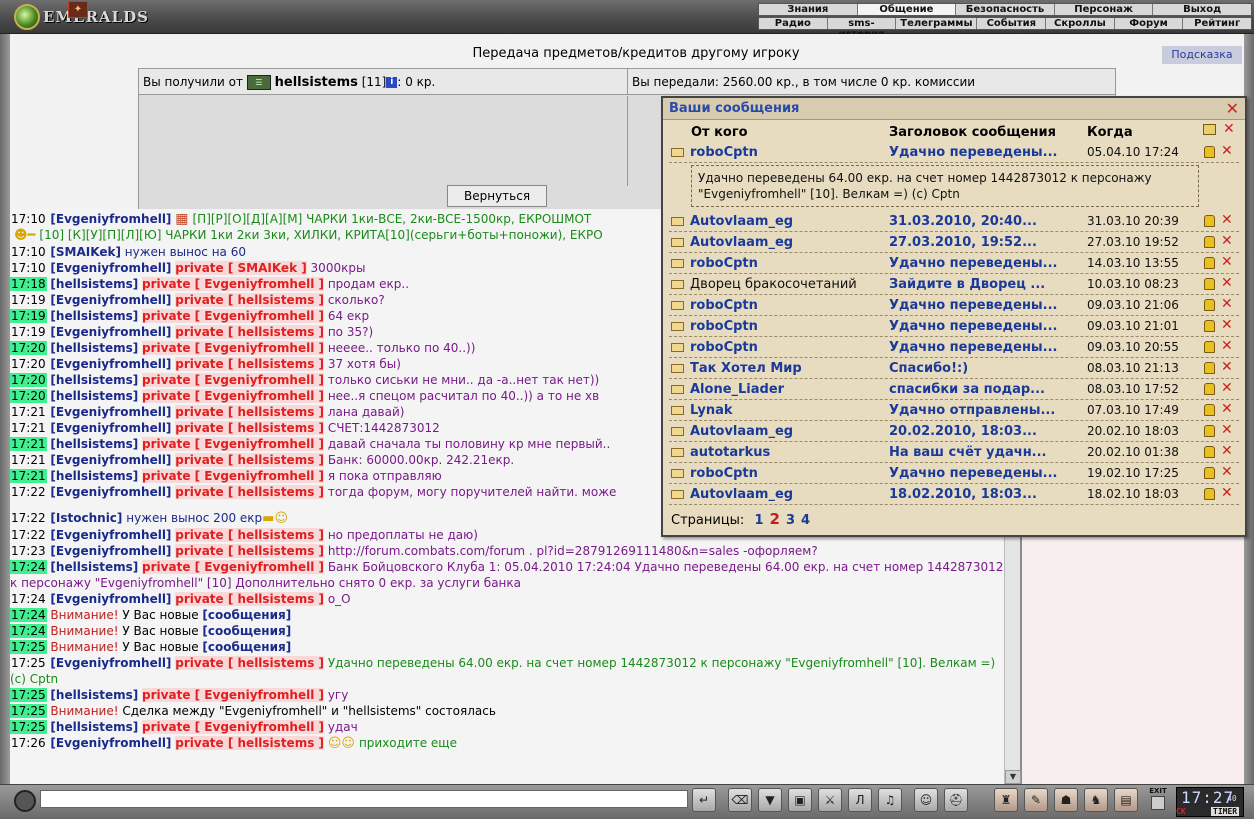  Describe the element at coordinates (1006, 800) in the screenshot. I see `character-icon: ♜` at that location.